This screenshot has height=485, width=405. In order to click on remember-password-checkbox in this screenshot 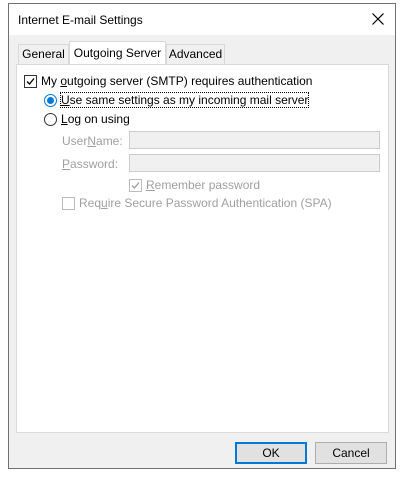, I will do `click(135, 185)`.